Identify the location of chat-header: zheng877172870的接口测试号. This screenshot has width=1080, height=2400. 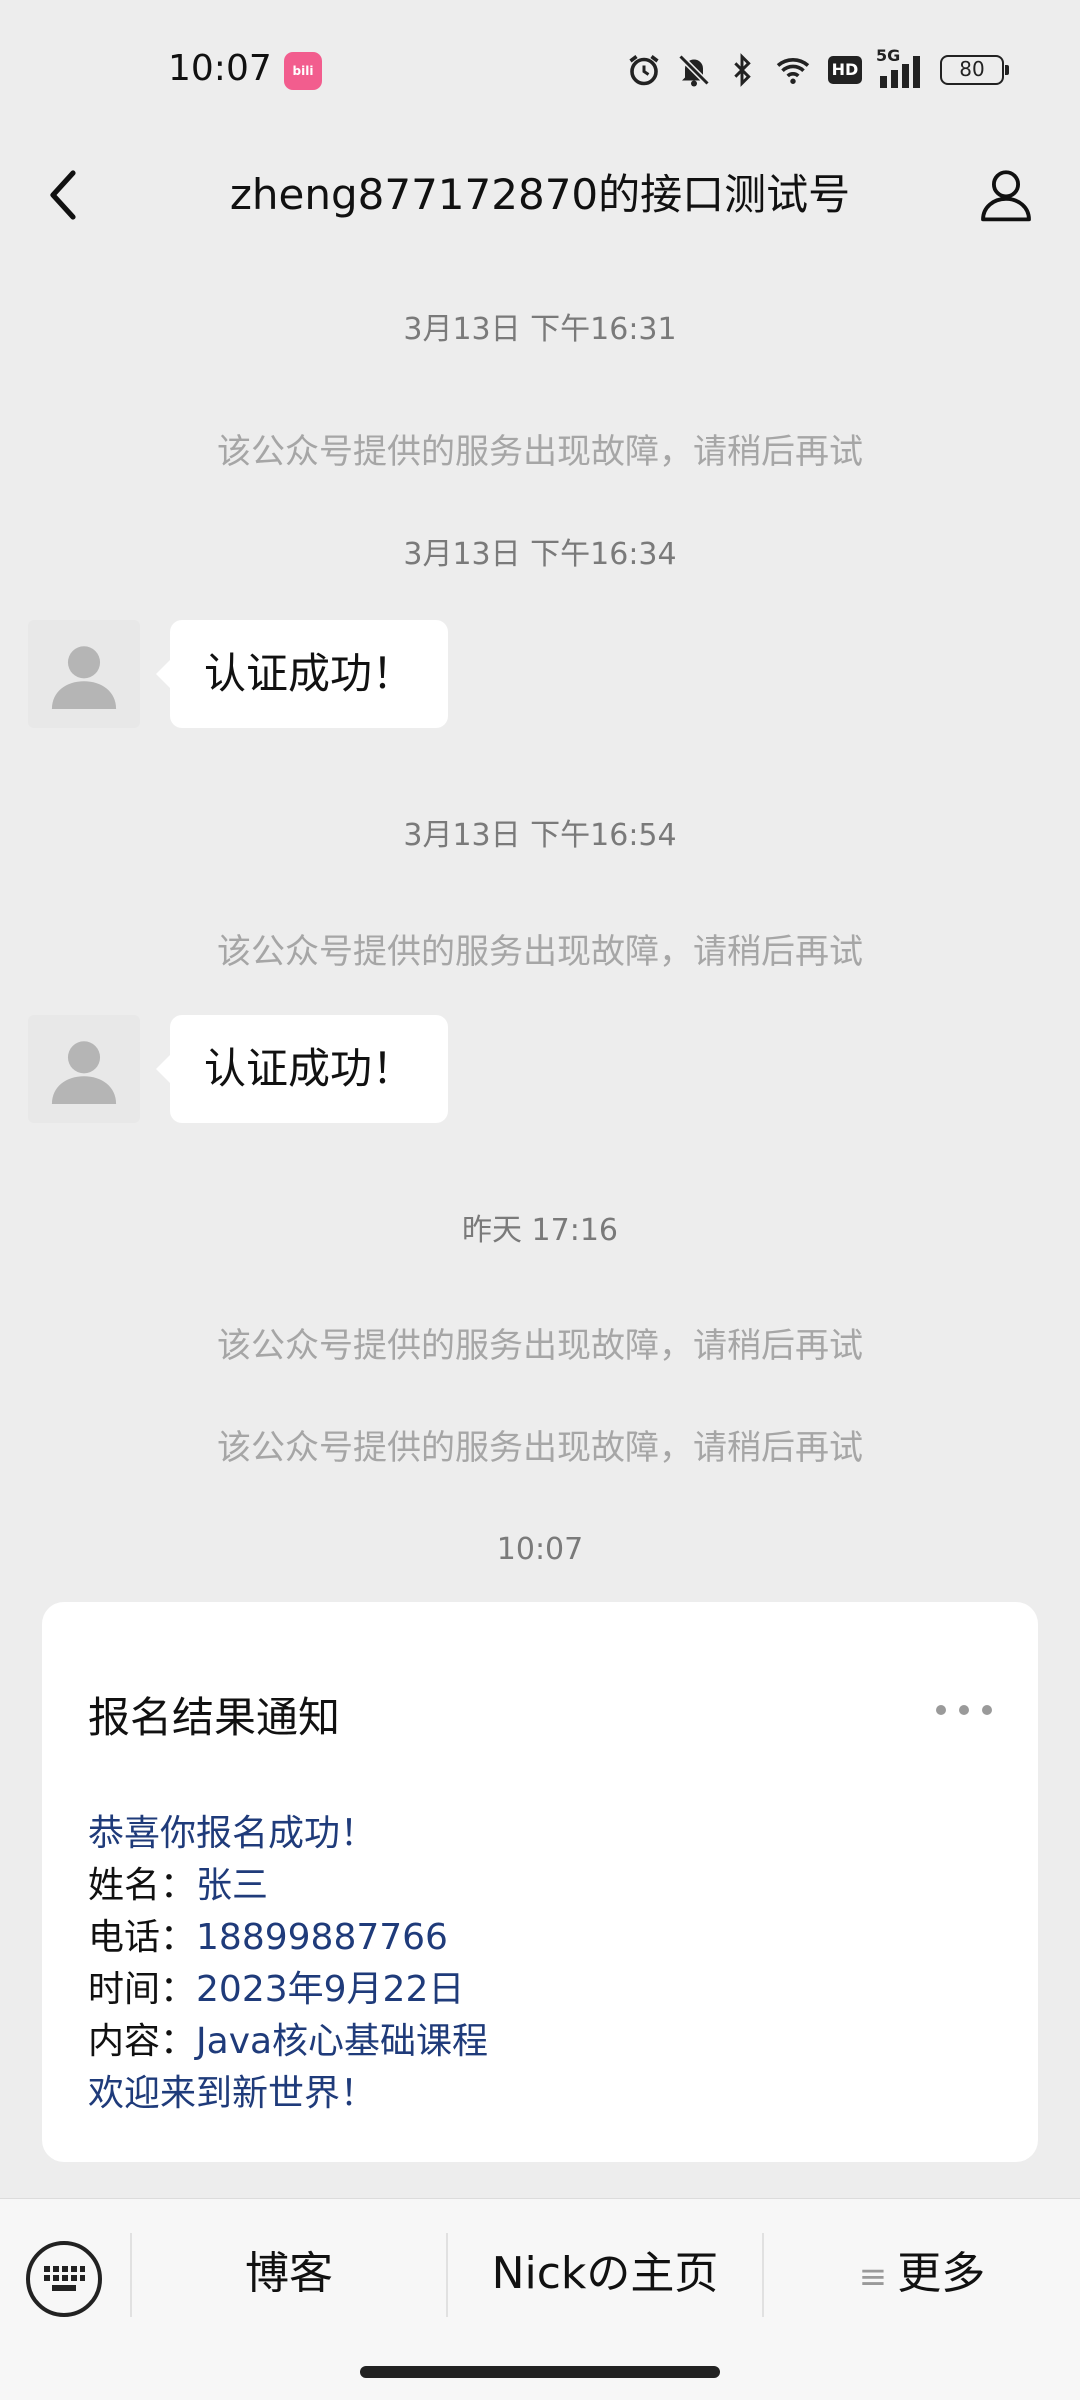
(540, 195).